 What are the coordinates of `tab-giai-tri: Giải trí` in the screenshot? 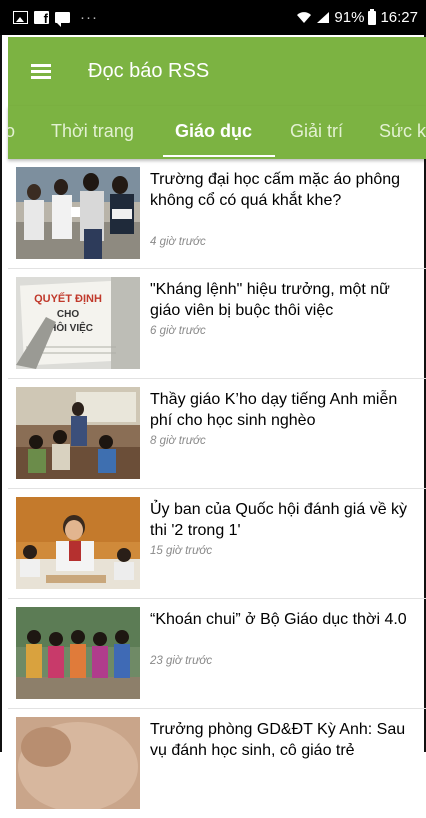 It's located at (316, 132).